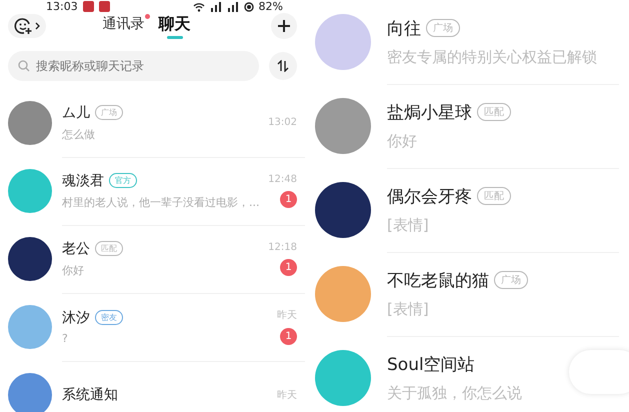  Describe the element at coordinates (30, 259) in the screenshot. I see `avatar` at that location.